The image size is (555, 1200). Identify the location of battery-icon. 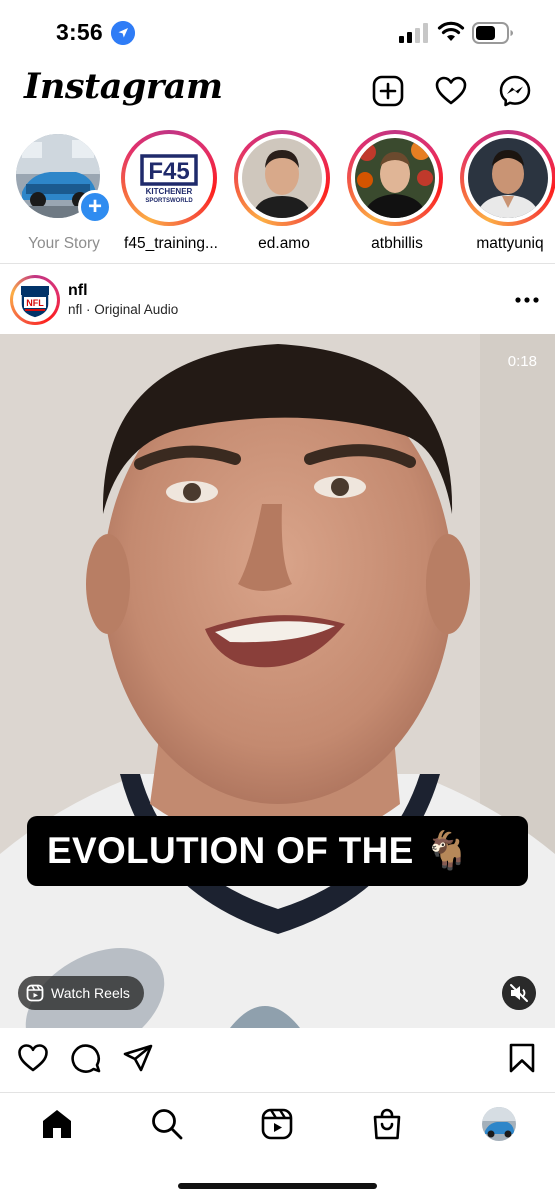
(492, 33).